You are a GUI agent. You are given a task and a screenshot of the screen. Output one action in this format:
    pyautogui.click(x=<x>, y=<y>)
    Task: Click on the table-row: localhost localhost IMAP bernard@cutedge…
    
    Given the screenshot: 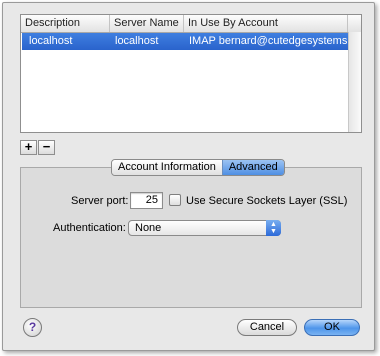 What is the action you would take?
    pyautogui.click(x=185, y=41)
    